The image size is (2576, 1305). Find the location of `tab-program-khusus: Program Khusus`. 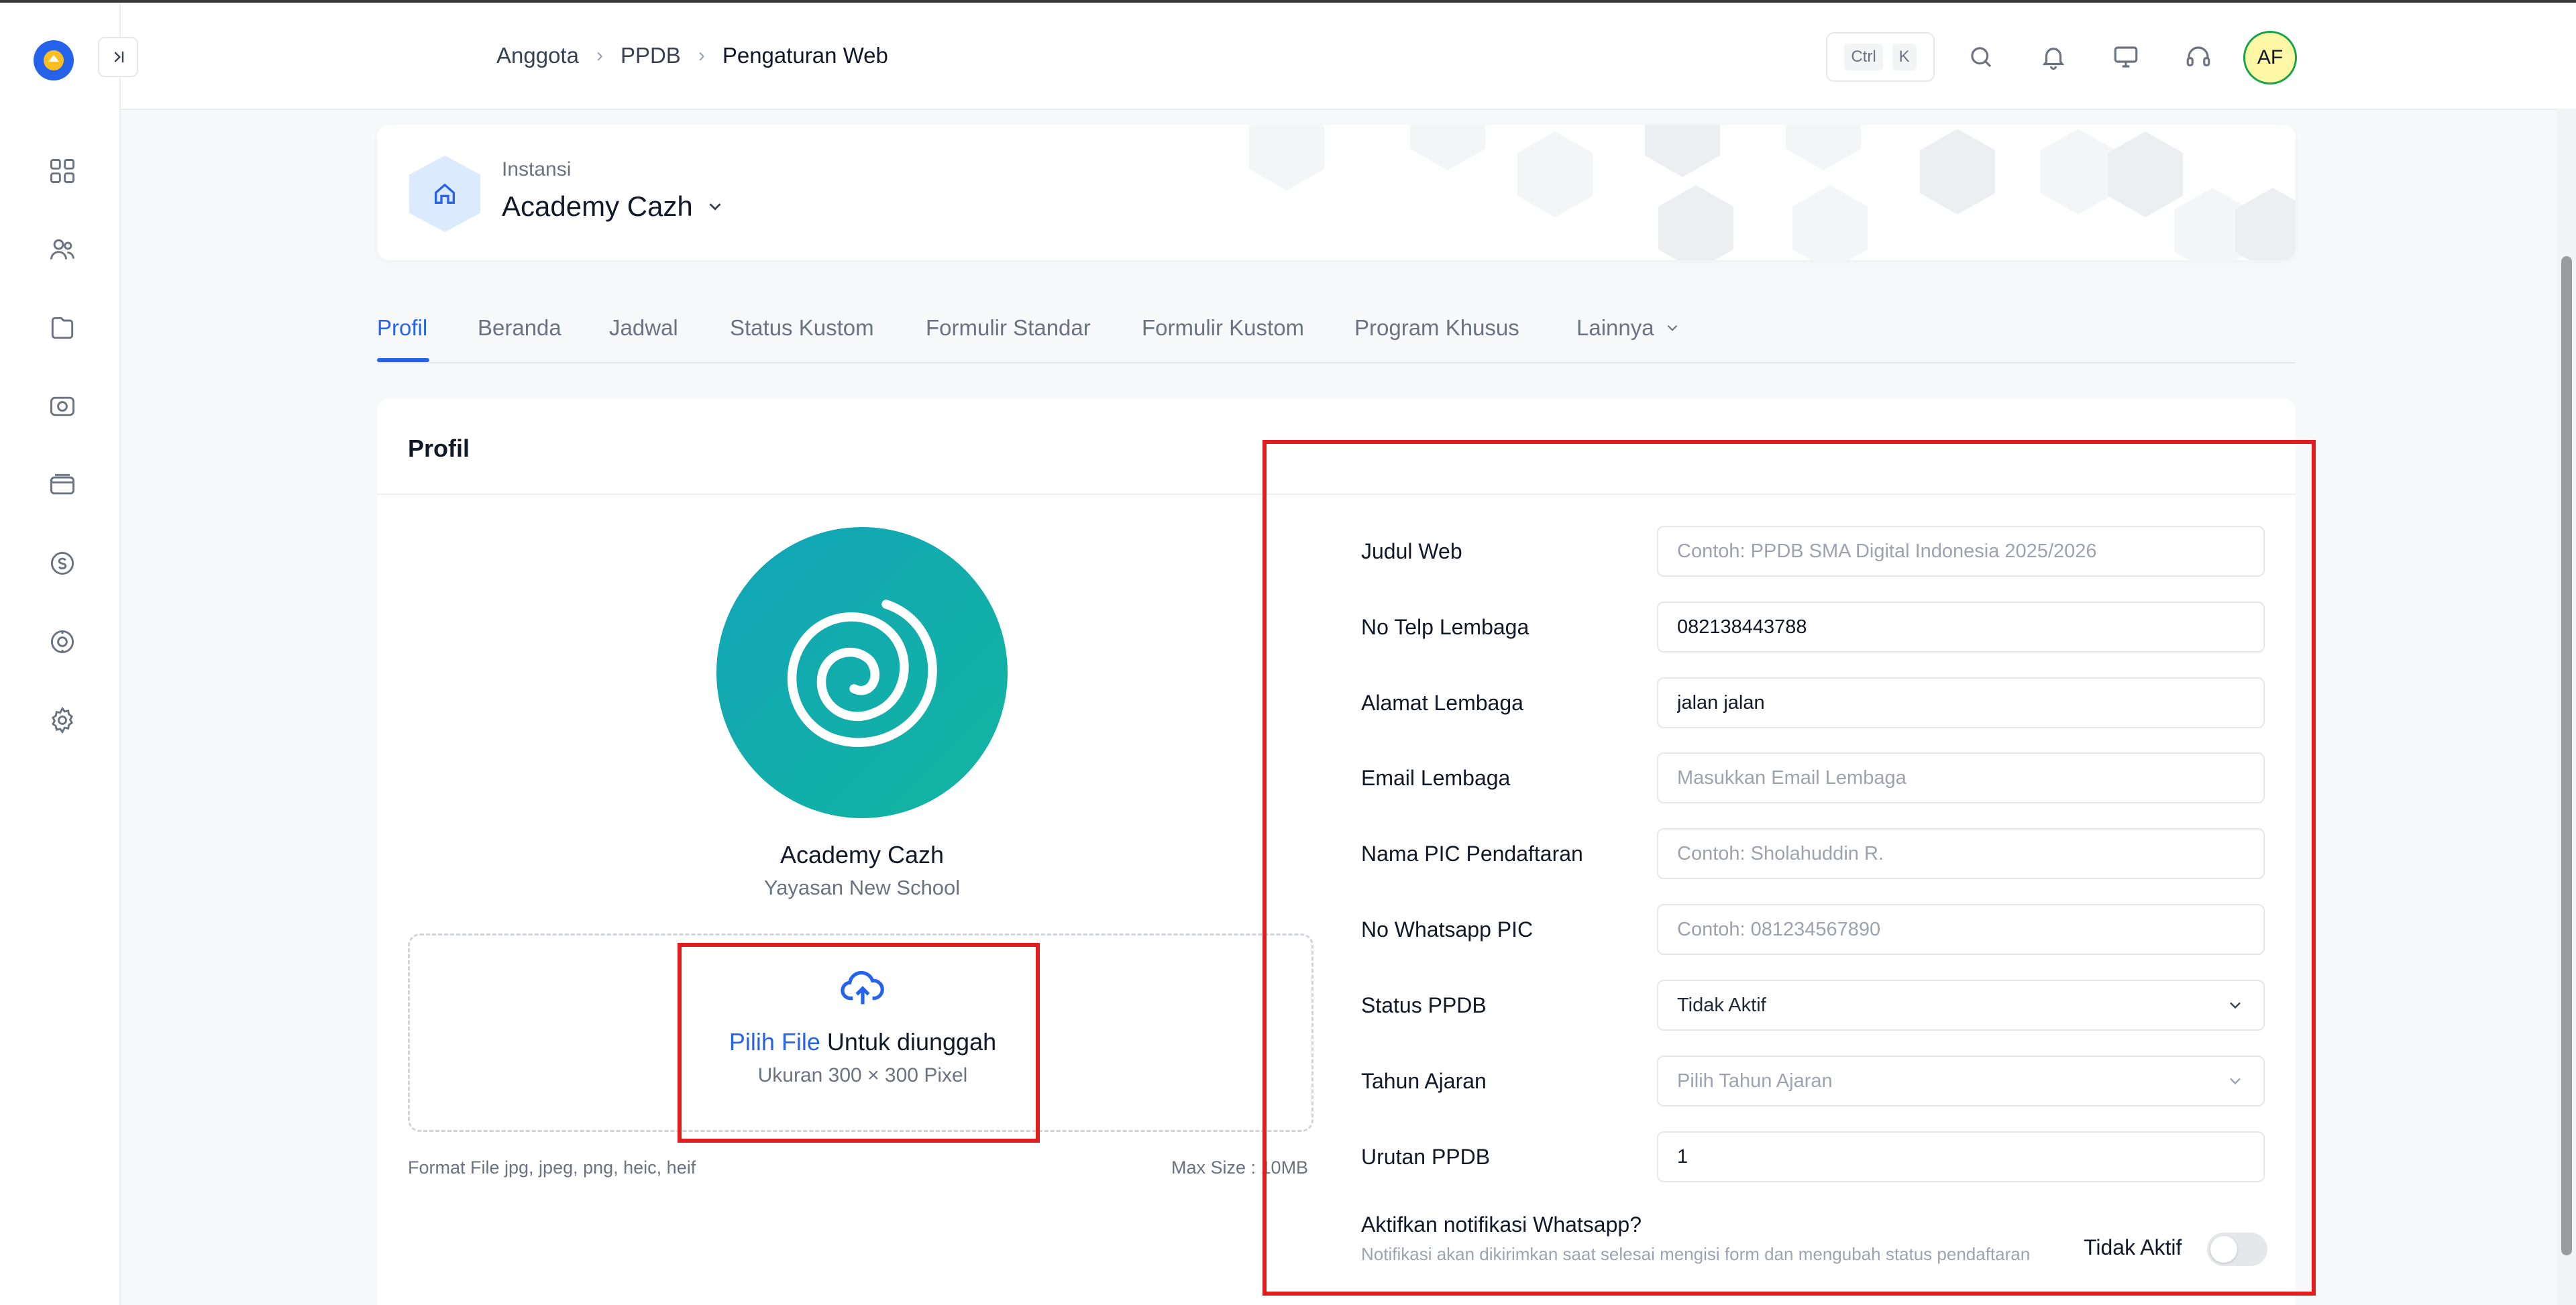

tab-program-khusus: Program Khusus is located at coordinates (1436, 328).